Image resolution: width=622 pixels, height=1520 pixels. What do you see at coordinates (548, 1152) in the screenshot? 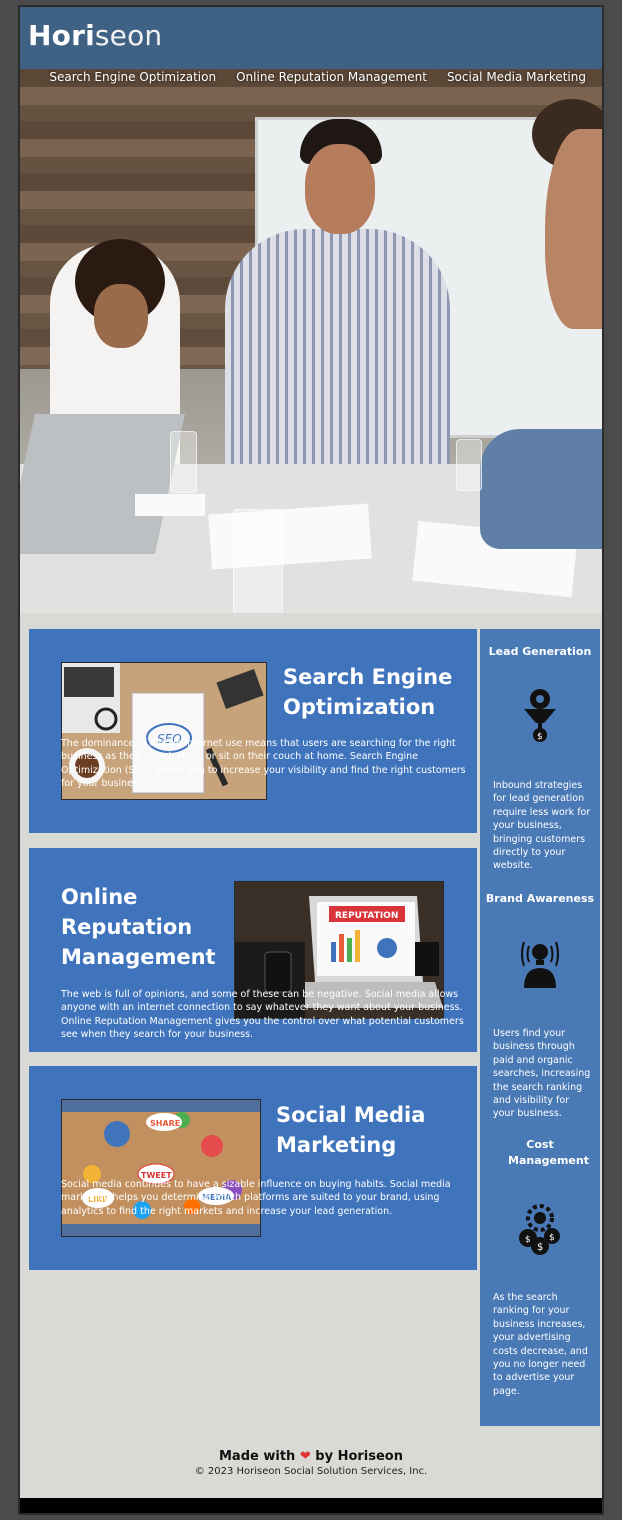
I see `benefit-cost-title: Cost Management` at bounding box center [548, 1152].